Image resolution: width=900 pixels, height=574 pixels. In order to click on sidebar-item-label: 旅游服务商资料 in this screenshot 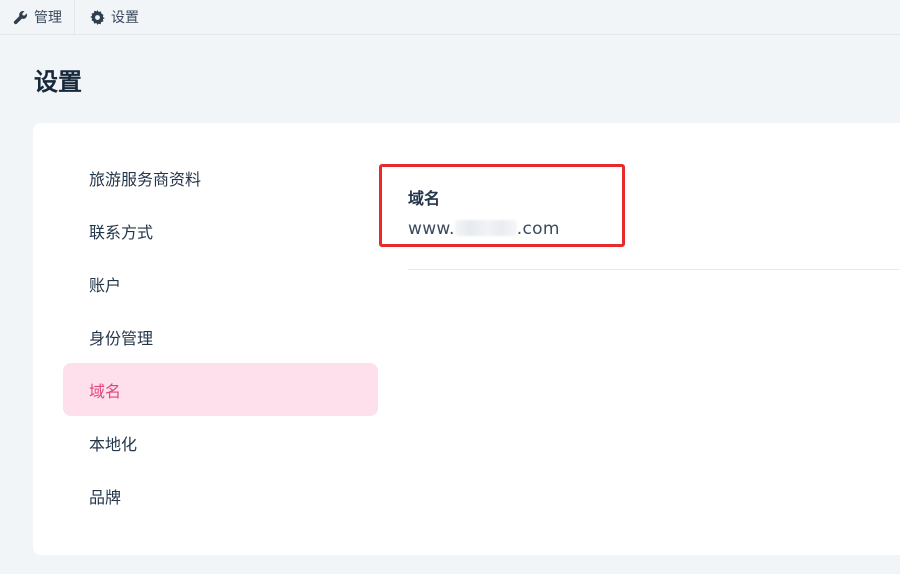, I will do `click(145, 179)`.